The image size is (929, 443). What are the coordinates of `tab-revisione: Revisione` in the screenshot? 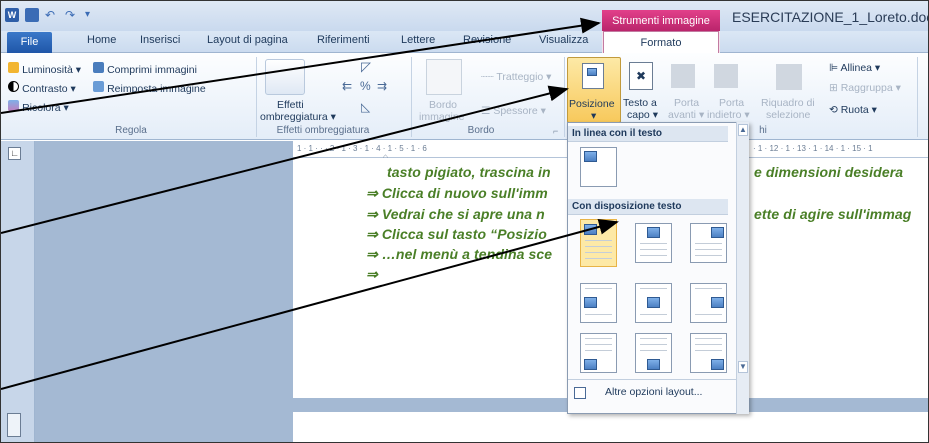 It's located at (487, 40).